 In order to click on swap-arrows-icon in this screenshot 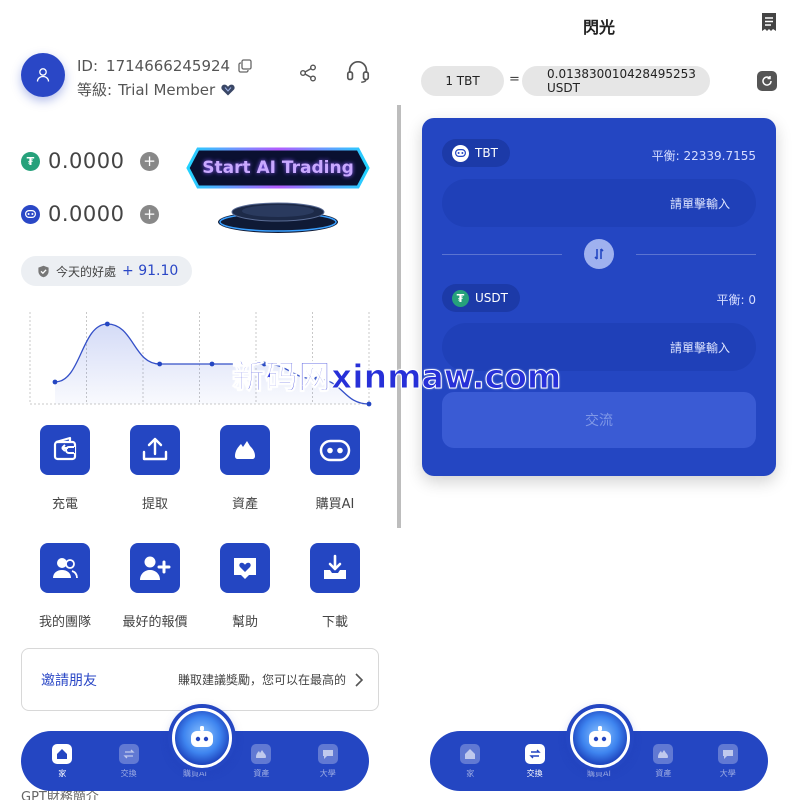, I will do `click(599, 254)`.